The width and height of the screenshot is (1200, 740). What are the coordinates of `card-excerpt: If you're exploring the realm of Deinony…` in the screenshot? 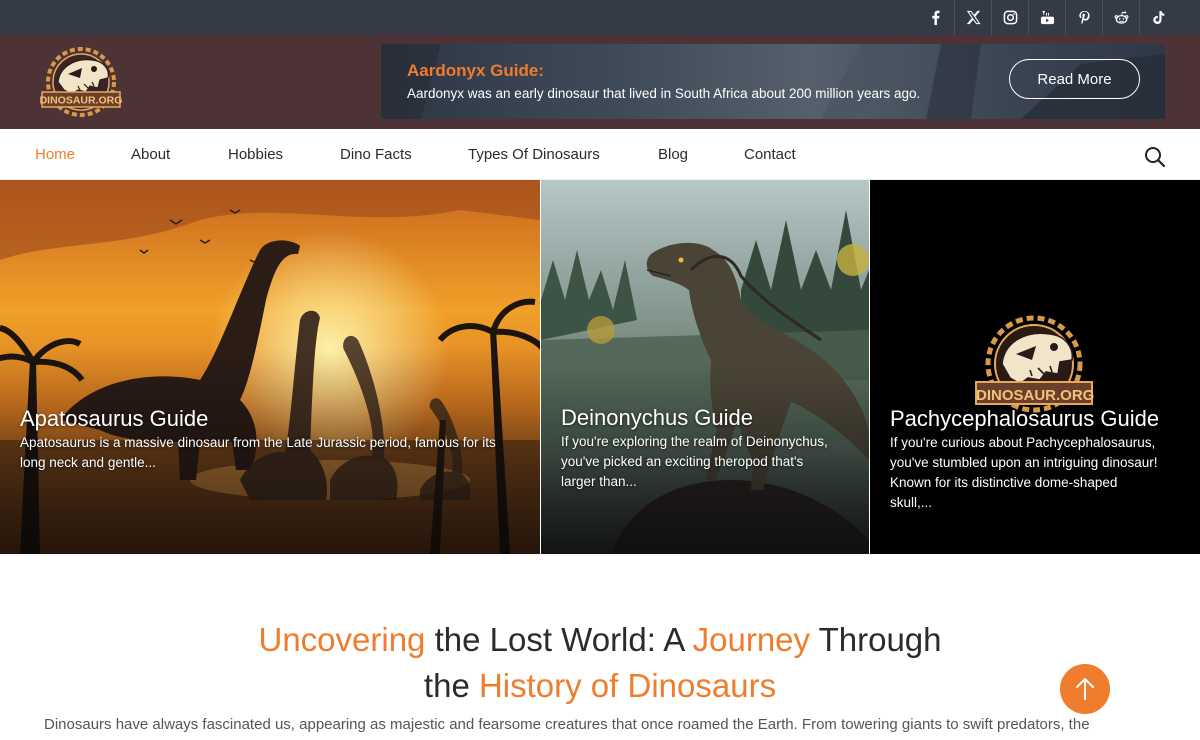 It's located at (694, 461).